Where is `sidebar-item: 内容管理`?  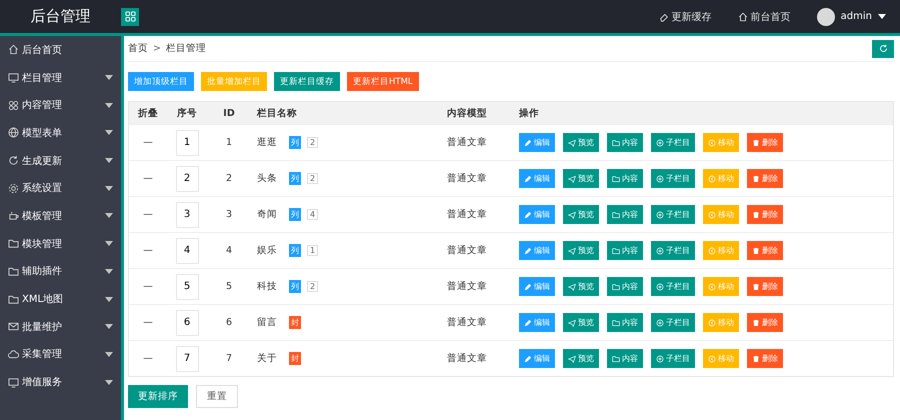
sidebar-item: 内容管理 is located at coordinates (60, 105).